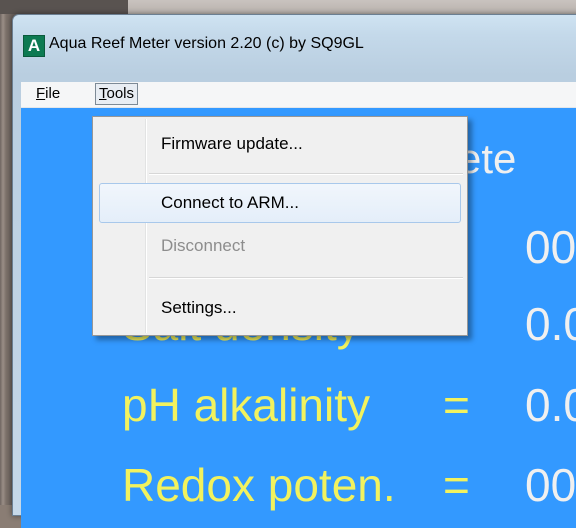 This screenshot has height=528, width=576. I want to click on menu-tools: Tools, so click(117, 94).